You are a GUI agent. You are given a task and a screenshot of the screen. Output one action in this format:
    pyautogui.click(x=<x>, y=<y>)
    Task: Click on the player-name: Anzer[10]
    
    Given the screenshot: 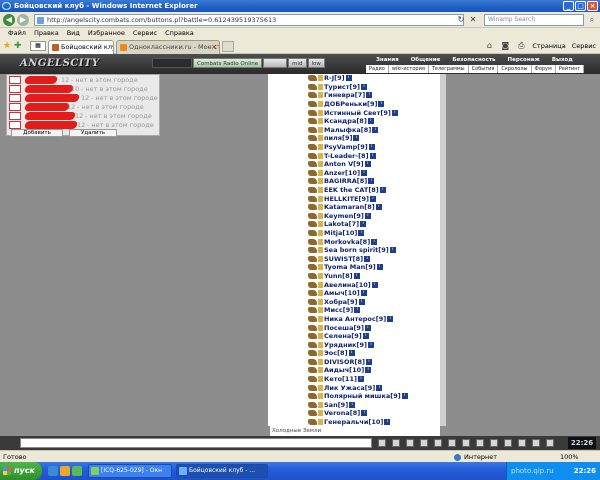 What is the action you would take?
    pyautogui.click(x=342, y=173)
    